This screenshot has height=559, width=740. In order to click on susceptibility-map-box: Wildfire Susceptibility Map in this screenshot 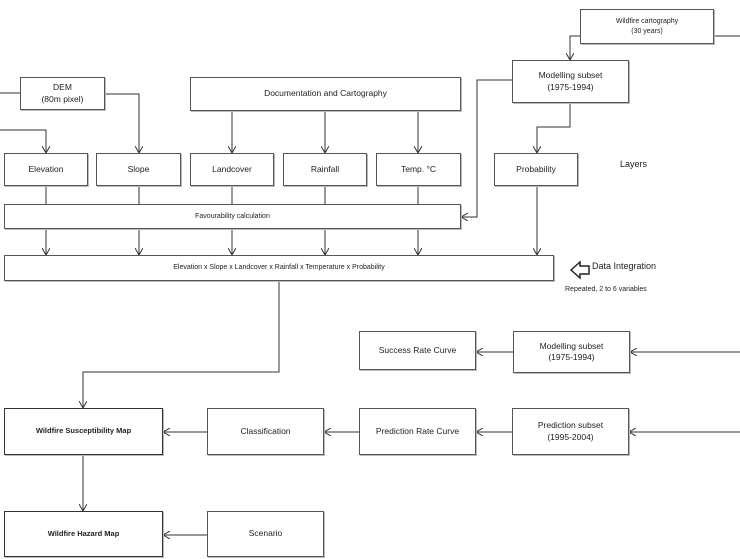, I will do `click(83, 431)`.